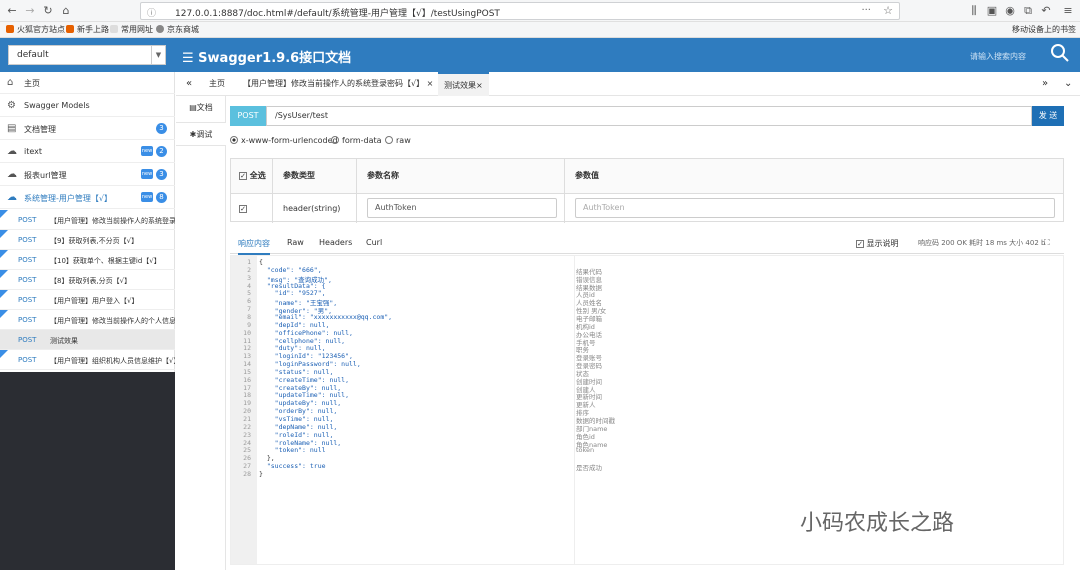 The width and height of the screenshot is (1080, 570). Describe the element at coordinates (247, 419) in the screenshot. I see `line-number: 21` at that location.